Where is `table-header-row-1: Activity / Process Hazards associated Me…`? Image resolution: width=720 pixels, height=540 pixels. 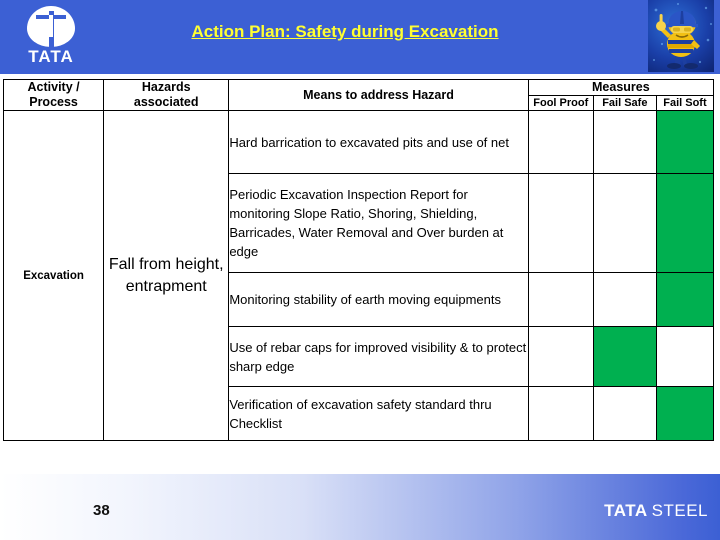 table-header-row-1: Activity / Process Hazards associated Me… is located at coordinates (358, 95).